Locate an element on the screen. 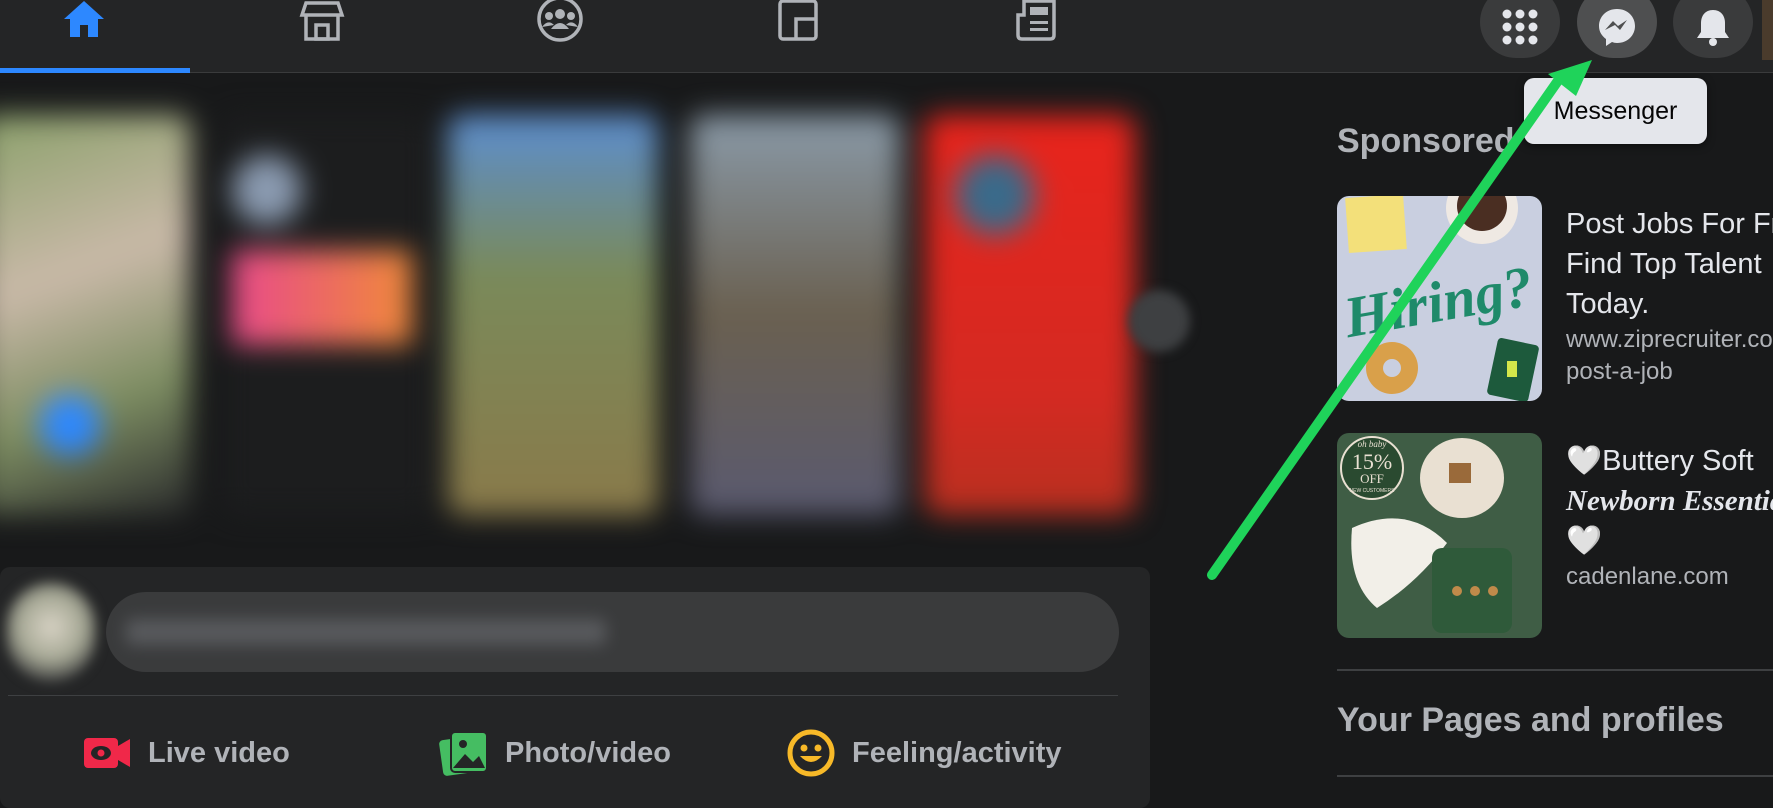 The width and height of the screenshot is (1773, 808). photo-video-icon is located at coordinates (463, 753).